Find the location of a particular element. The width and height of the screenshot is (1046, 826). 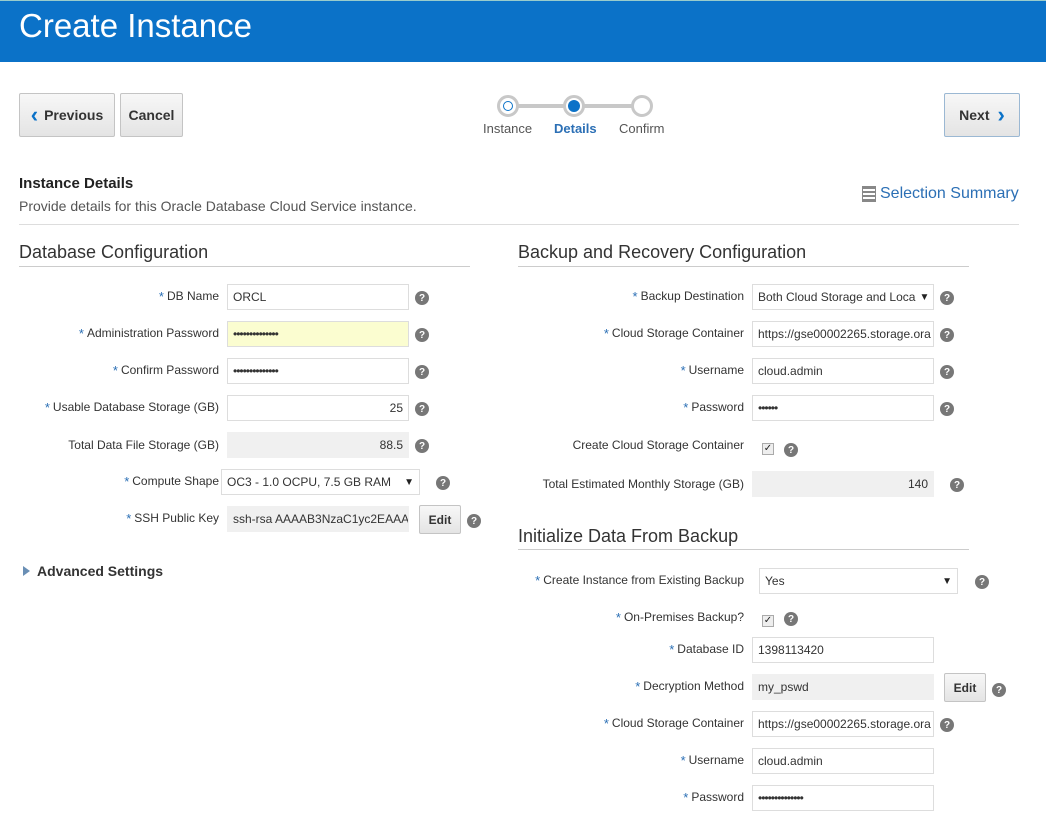

init-password-input: •••••••••••••• is located at coordinates (843, 798).